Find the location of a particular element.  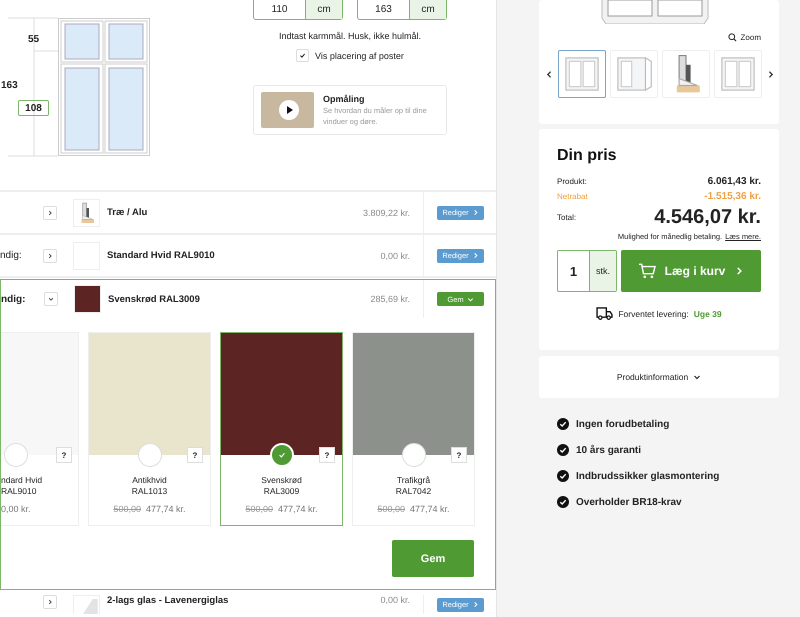

play-icon is located at coordinates (289, 110).